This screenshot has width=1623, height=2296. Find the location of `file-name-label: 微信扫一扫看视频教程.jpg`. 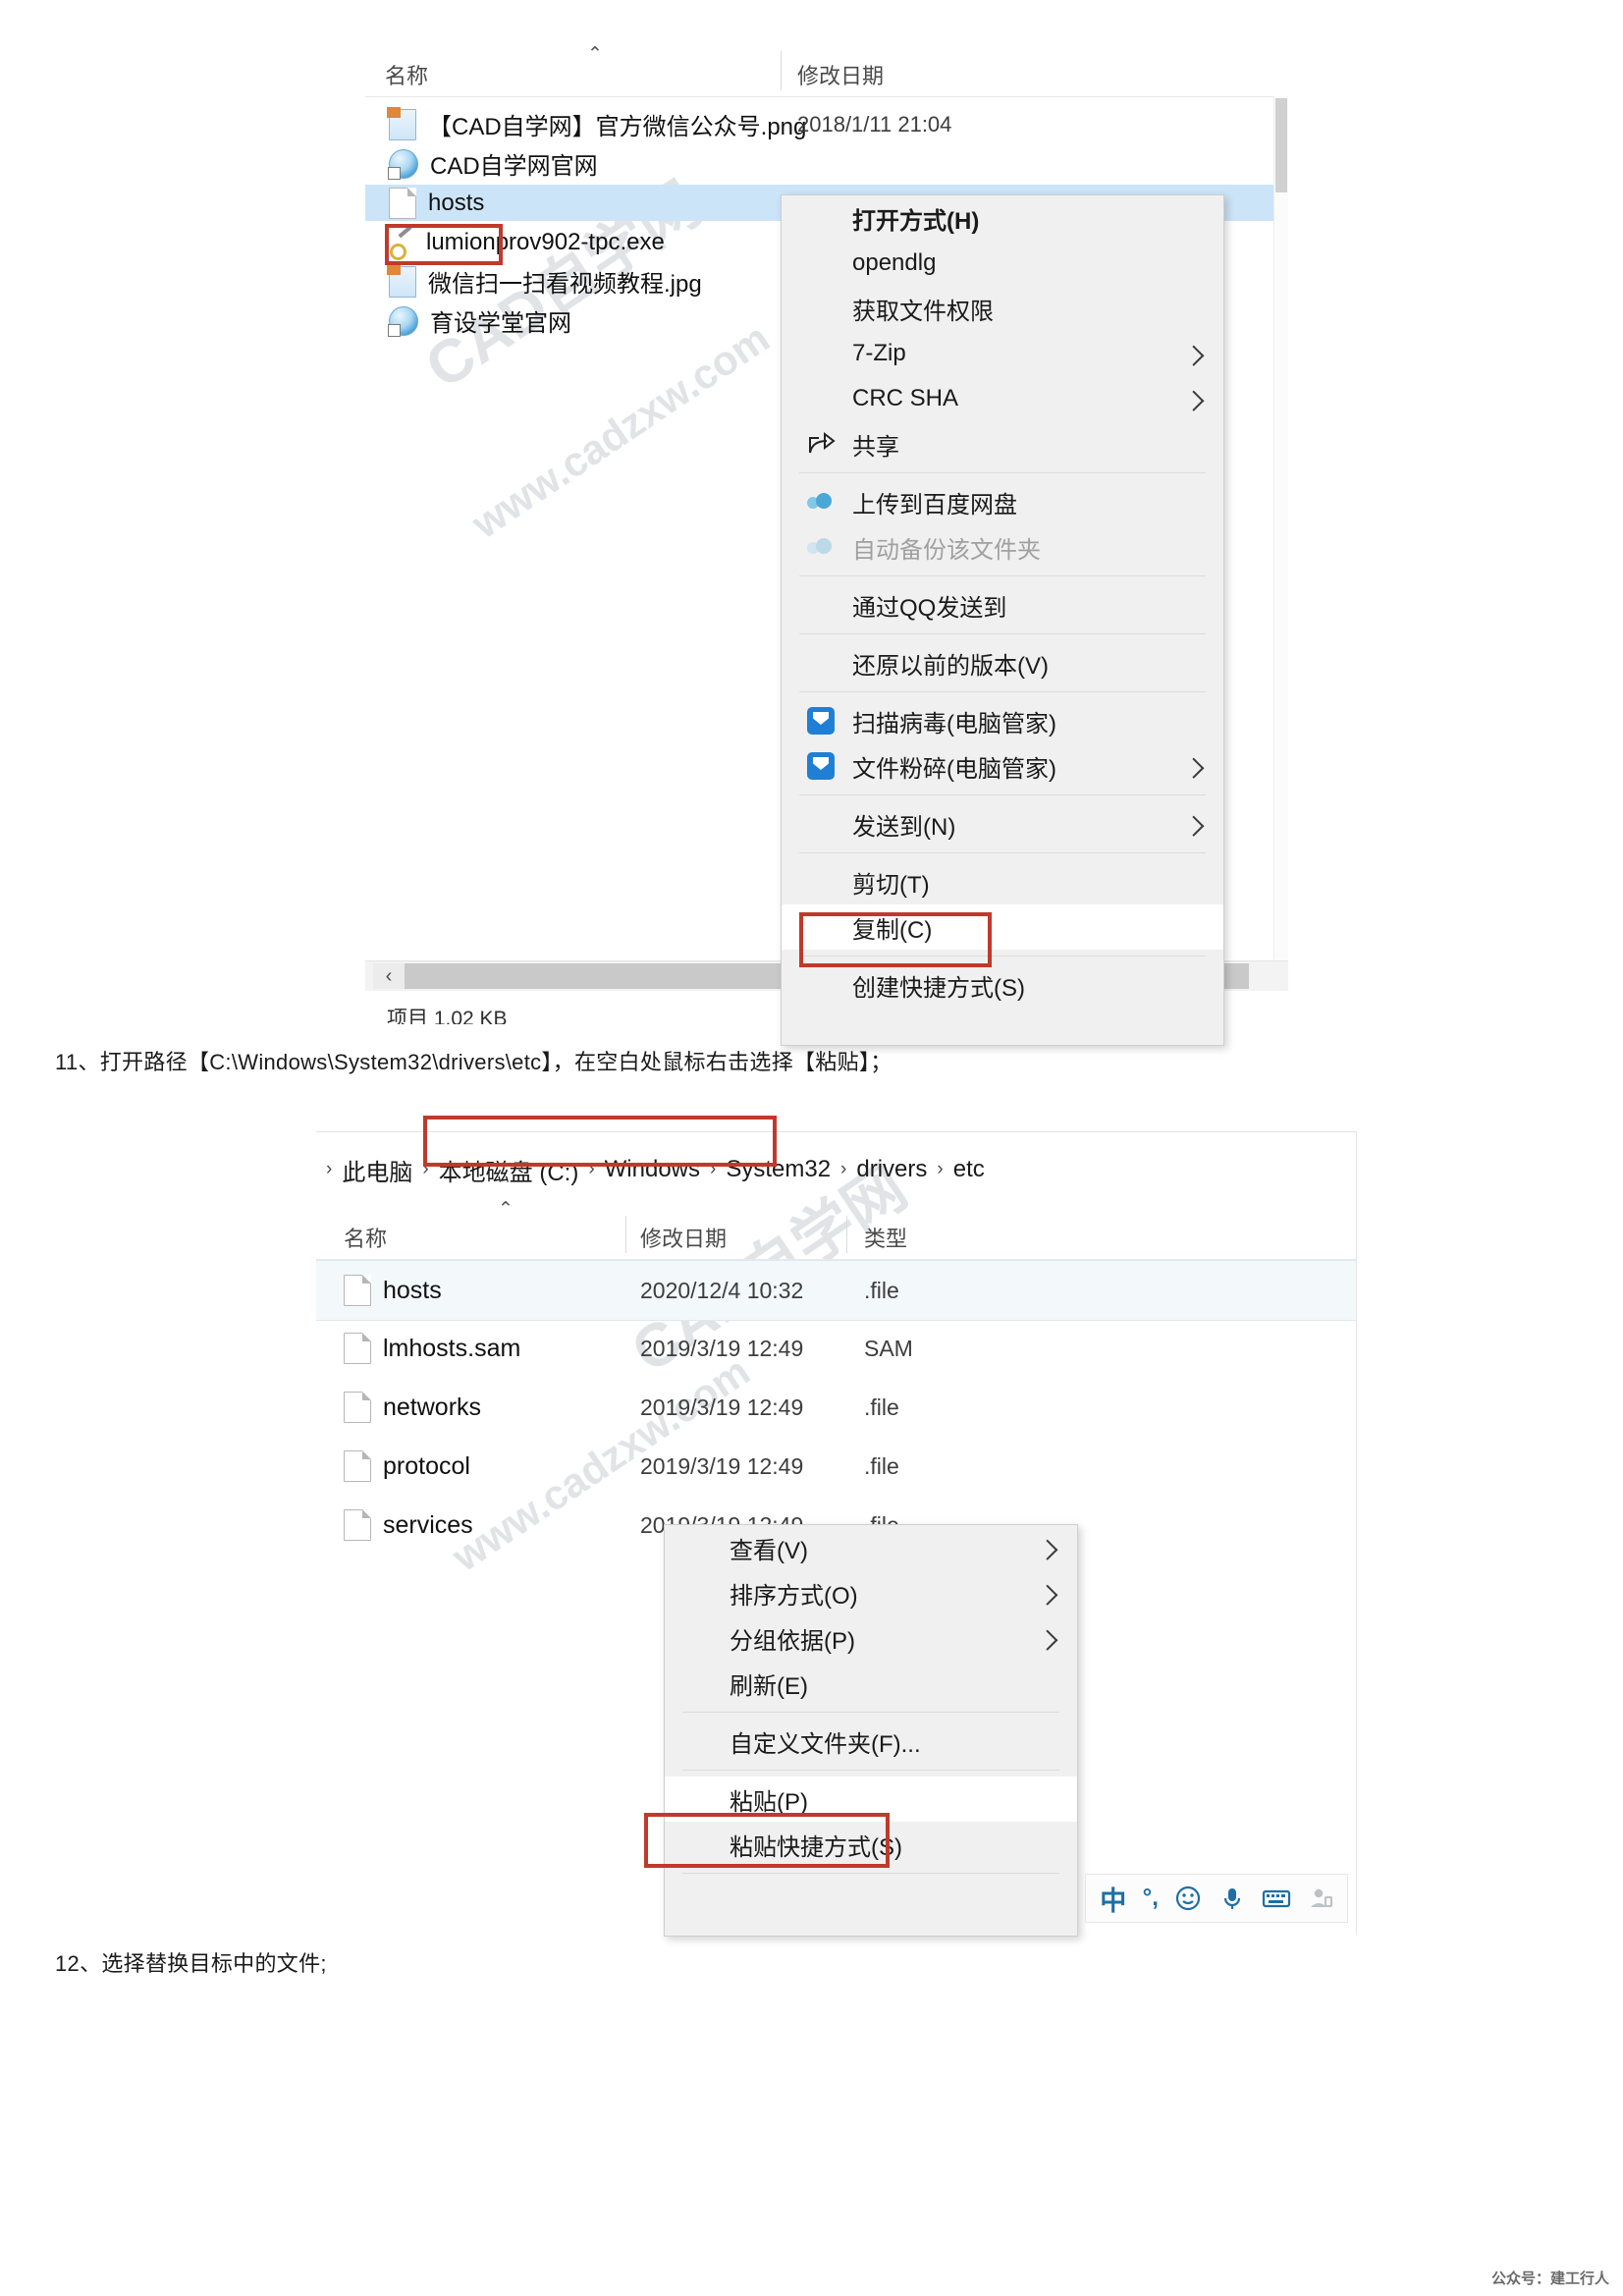

file-name-label: 微信扫一扫看视频教程.jpg is located at coordinates (565, 284).